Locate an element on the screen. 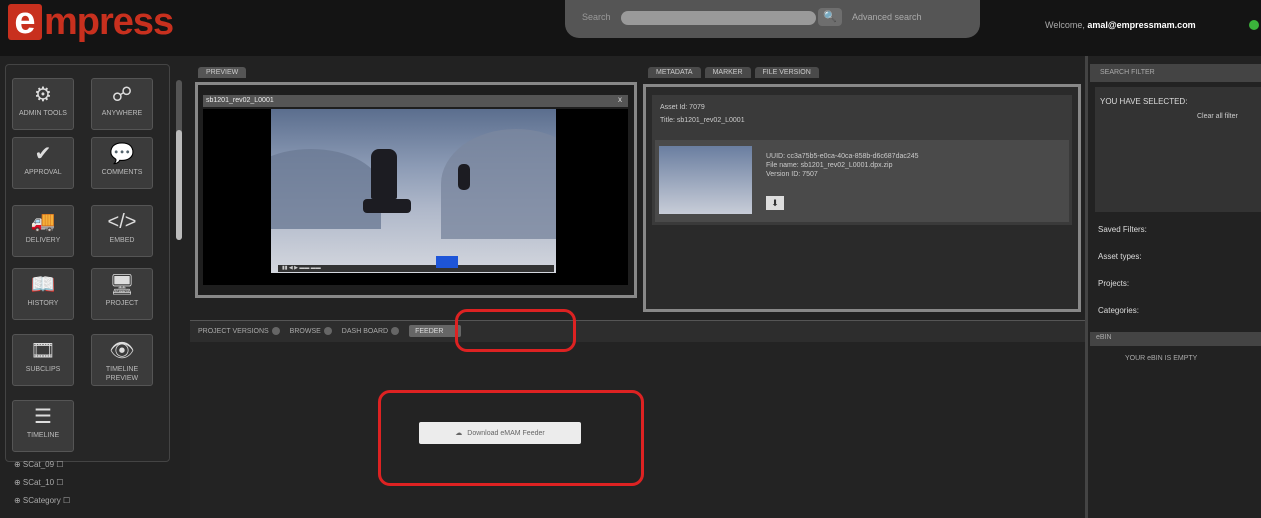 The image size is (1261, 518). categories-label: Categories: is located at coordinates (1118, 310).